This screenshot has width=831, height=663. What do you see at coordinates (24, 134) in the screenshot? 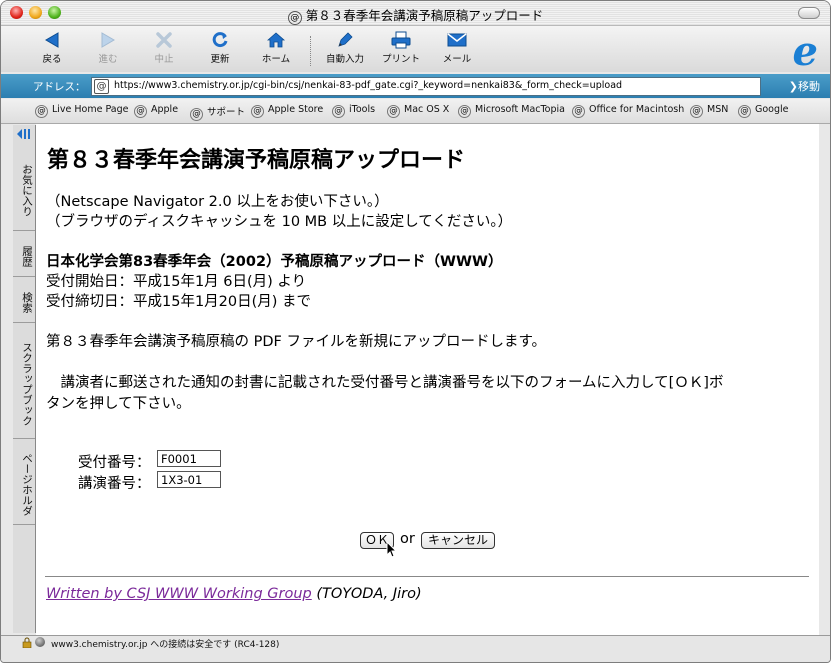
I see `sidebar-toggle-icon` at bounding box center [24, 134].